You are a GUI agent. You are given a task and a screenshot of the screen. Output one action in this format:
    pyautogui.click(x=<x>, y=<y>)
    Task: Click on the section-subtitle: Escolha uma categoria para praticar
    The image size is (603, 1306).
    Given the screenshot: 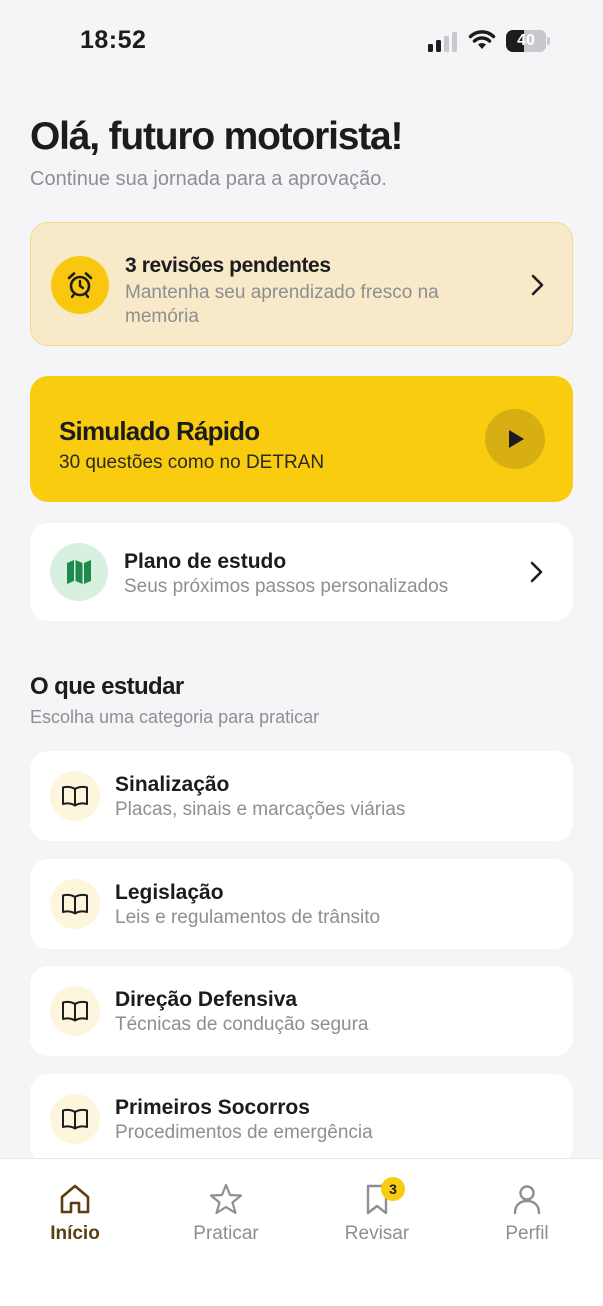 What is the action you would take?
    pyautogui.click(x=175, y=717)
    